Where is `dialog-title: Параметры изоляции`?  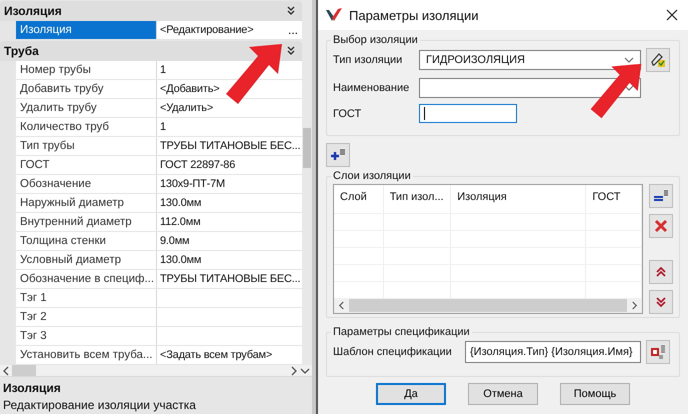 dialog-title: Параметры изоляции is located at coordinates (414, 15).